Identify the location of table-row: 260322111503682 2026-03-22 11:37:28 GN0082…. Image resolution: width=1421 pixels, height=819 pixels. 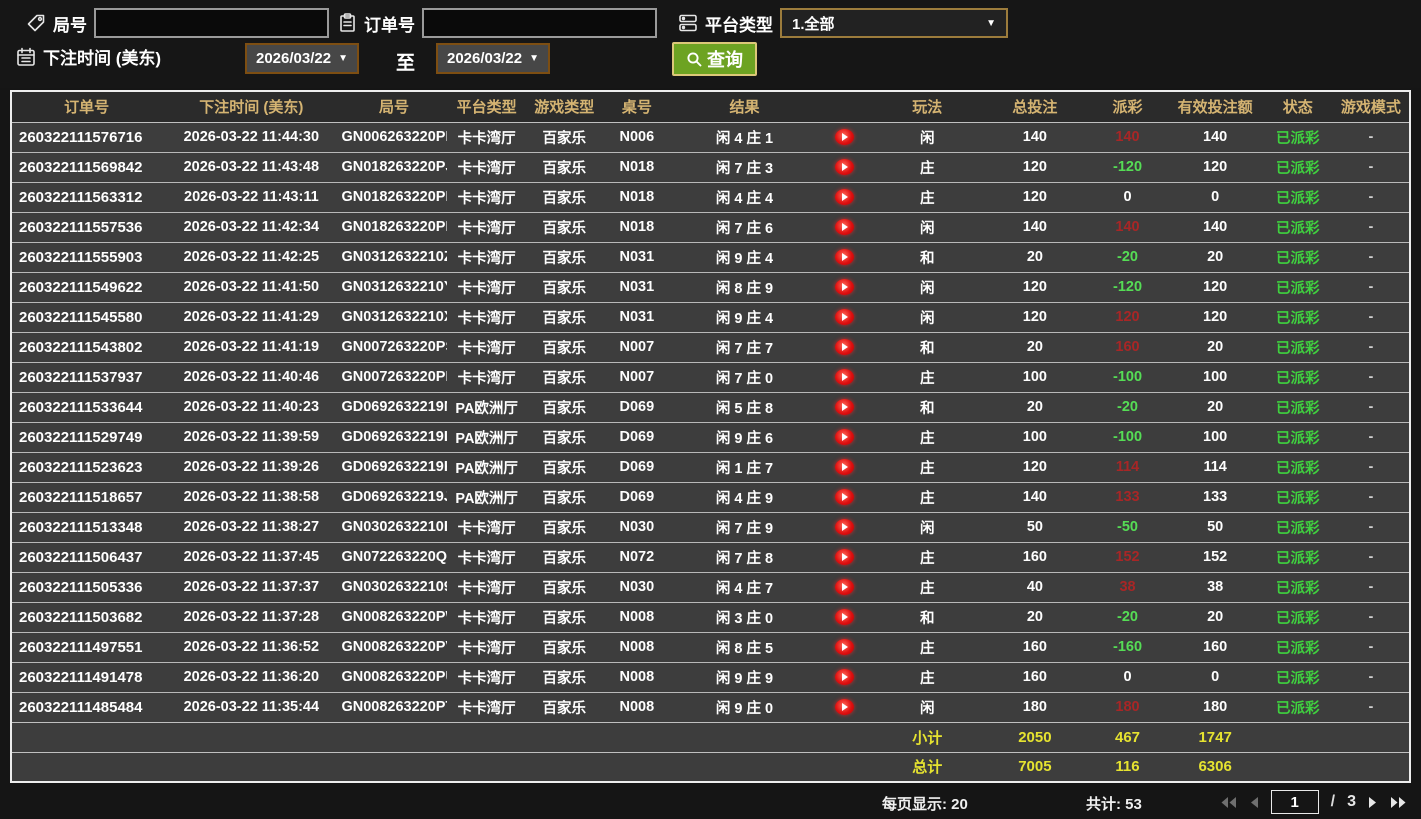
(710, 617).